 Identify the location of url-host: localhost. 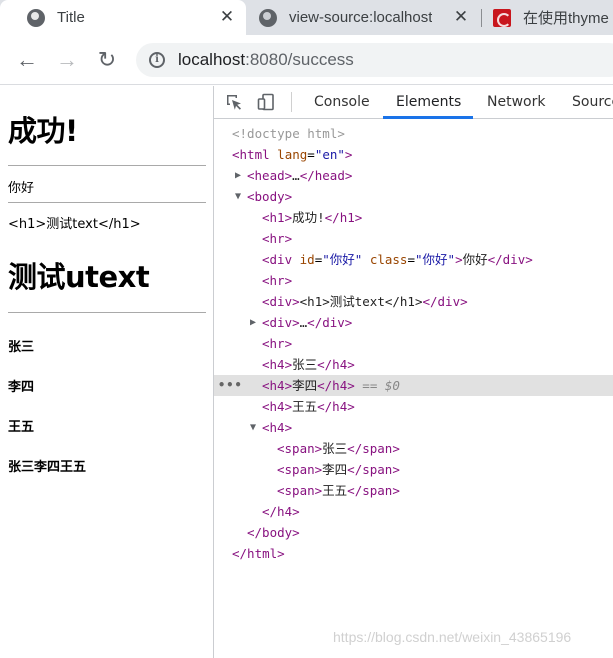
(212, 59).